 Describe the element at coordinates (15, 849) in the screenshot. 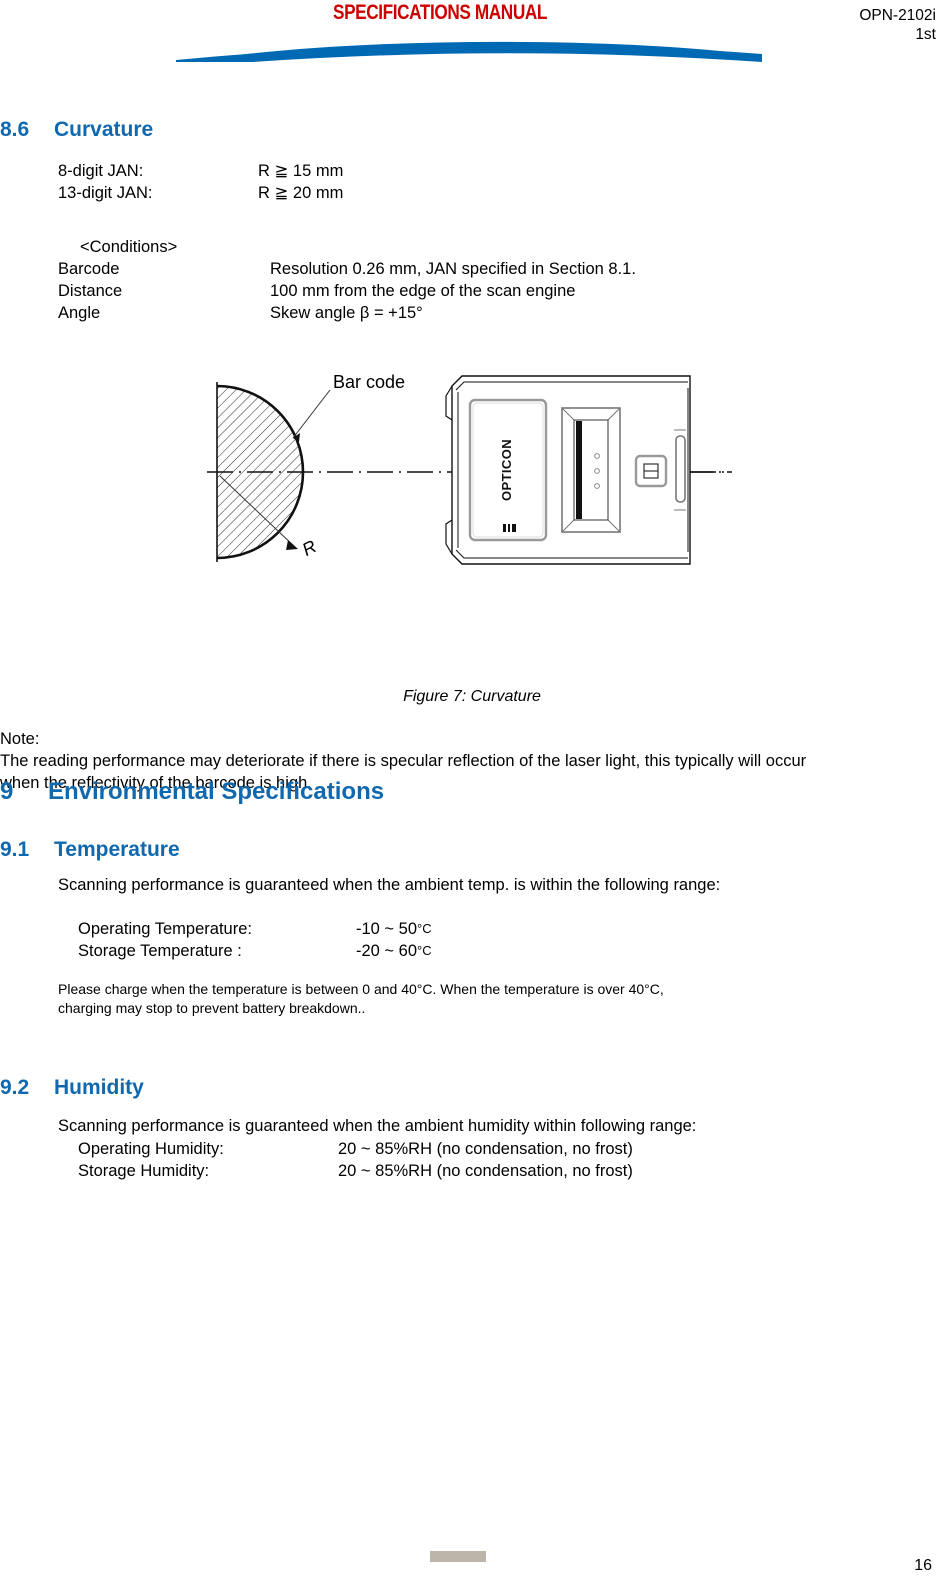

I see `section-9-1-number: 9.1` at that location.